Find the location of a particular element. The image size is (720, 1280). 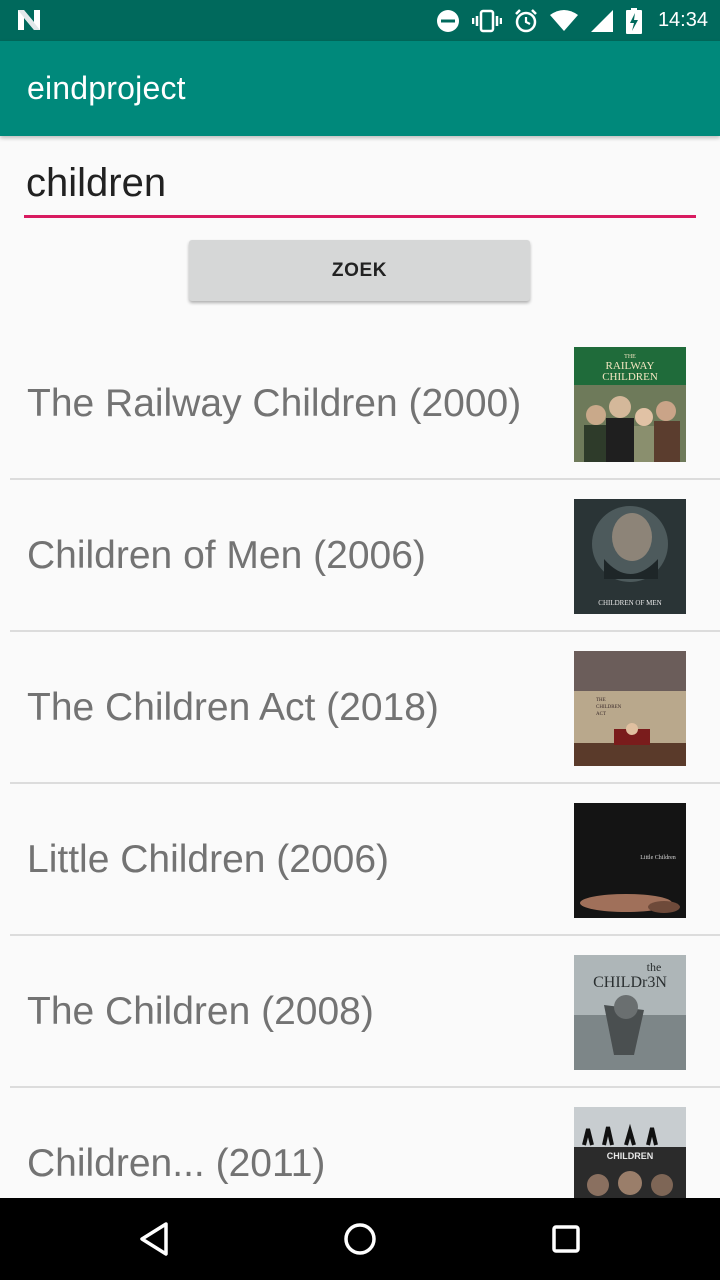

search-field is located at coordinates (360, 184).